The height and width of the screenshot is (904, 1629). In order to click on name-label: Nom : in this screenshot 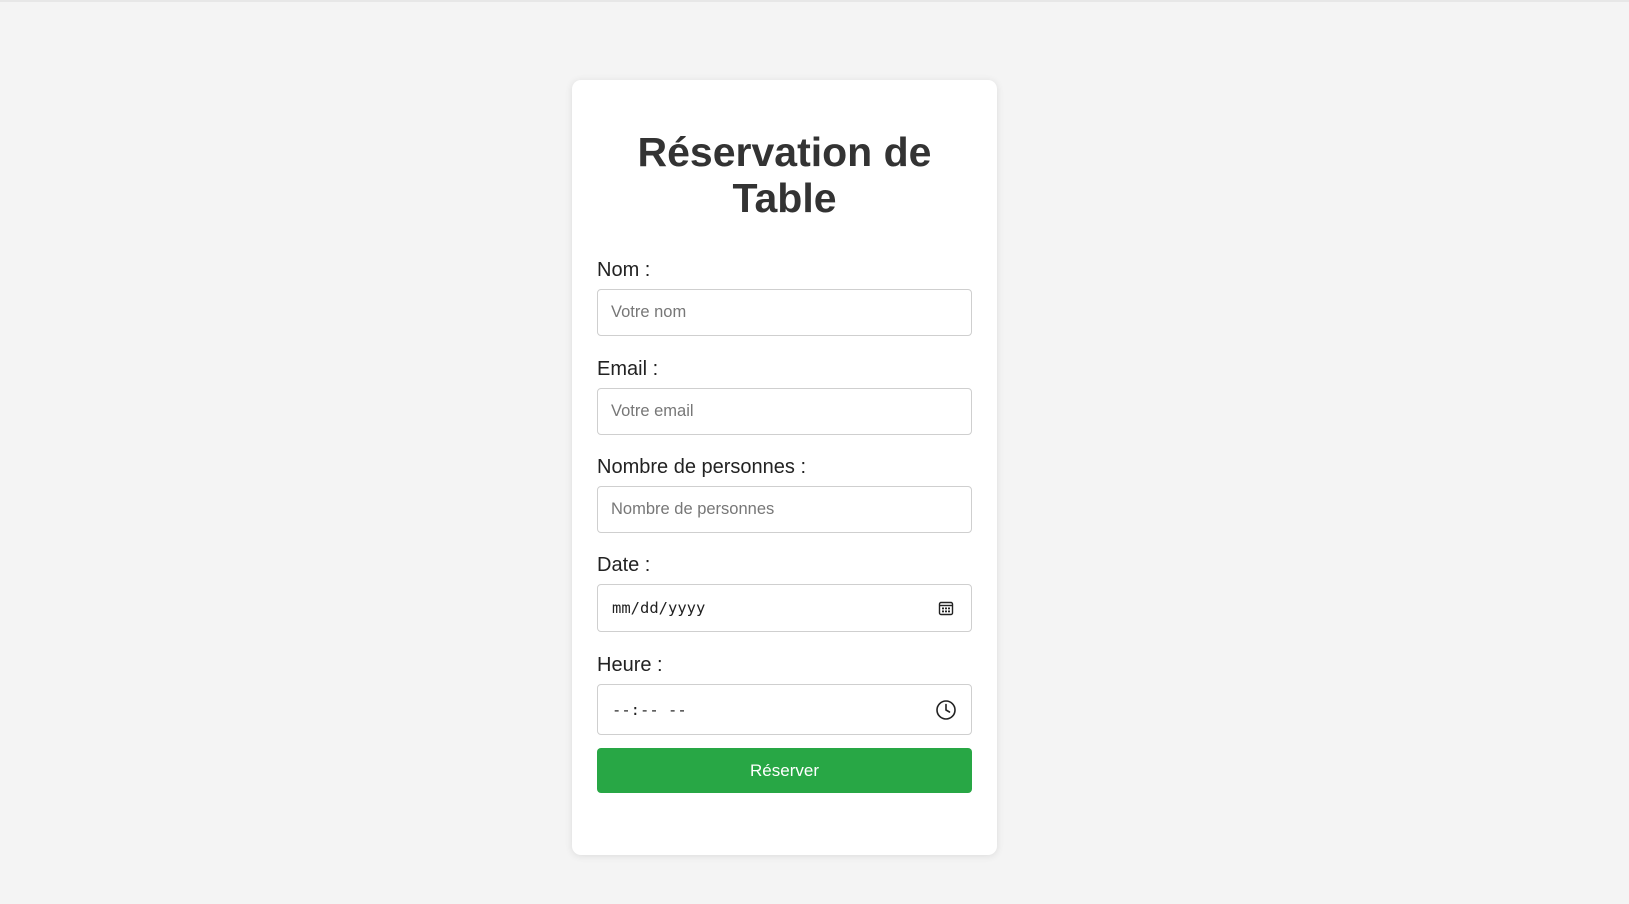, I will do `click(624, 270)`.